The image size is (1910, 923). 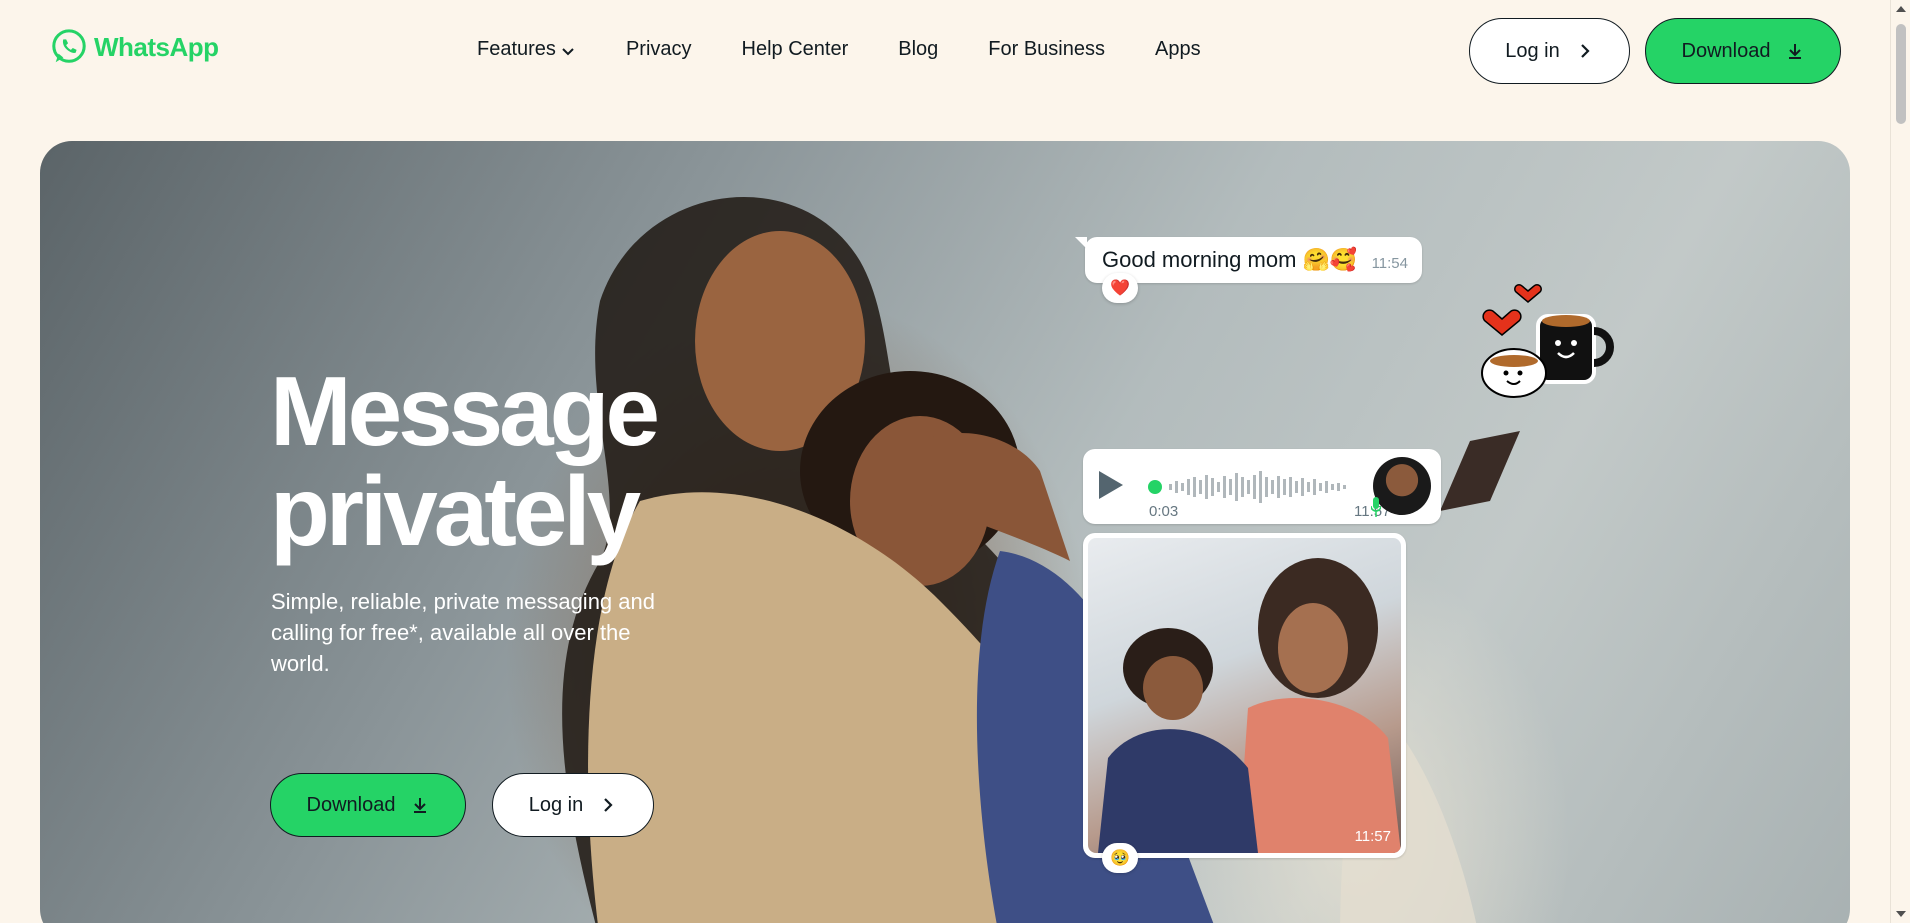 I want to click on nav-apps-label: Apps, so click(x=1177, y=49).